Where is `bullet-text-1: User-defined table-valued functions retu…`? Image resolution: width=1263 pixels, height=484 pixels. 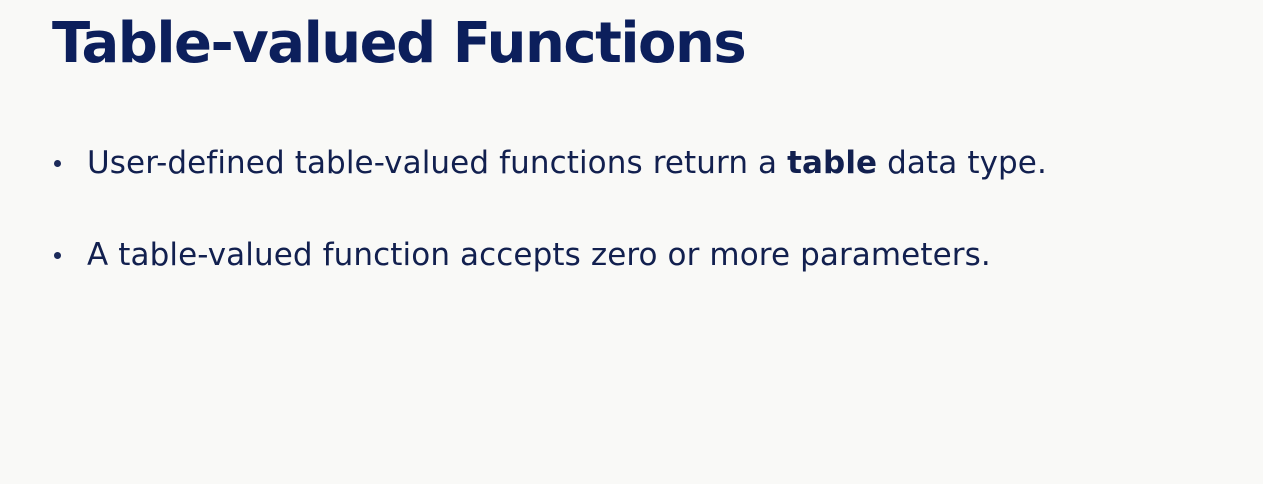 bullet-text-1: User-defined table-valued functions retu… is located at coordinates (567, 163).